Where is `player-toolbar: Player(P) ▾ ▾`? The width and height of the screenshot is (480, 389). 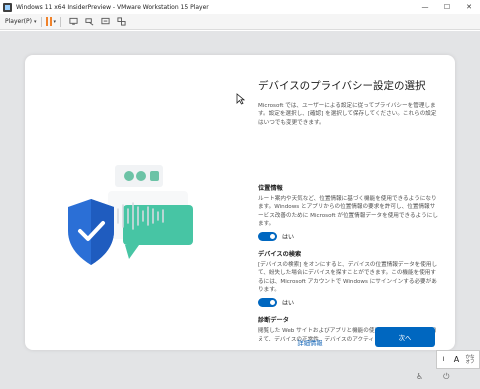 player-toolbar: Player(P) ▾ ▾ is located at coordinates (240, 22).